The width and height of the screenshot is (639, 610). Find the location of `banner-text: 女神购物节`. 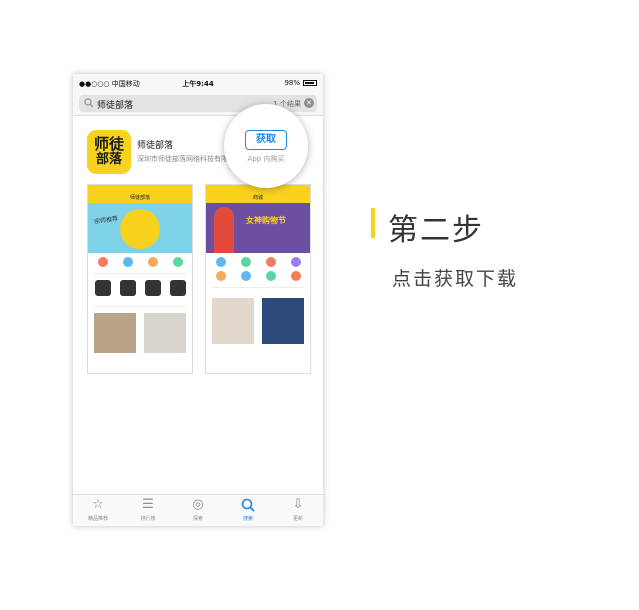

banner-text: 女神购物节 is located at coordinates (266, 220).